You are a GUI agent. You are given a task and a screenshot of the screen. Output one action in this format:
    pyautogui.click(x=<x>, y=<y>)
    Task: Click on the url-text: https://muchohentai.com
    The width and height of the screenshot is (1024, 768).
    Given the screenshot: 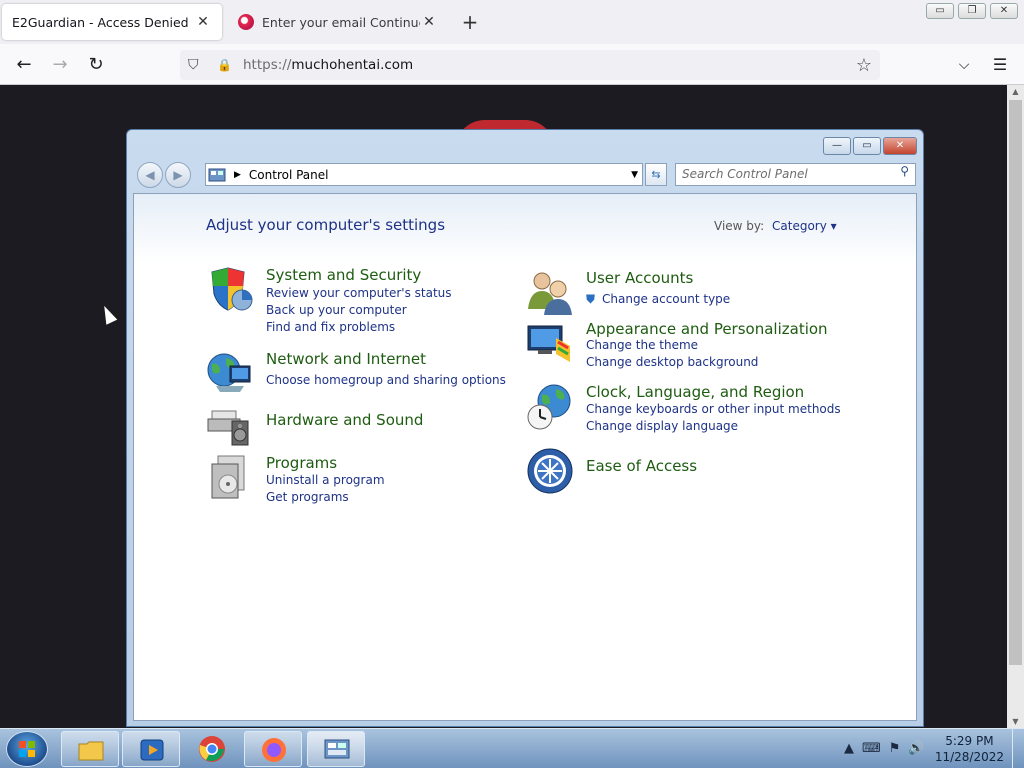 What is the action you would take?
    pyautogui.click(x=328, y=65)
    